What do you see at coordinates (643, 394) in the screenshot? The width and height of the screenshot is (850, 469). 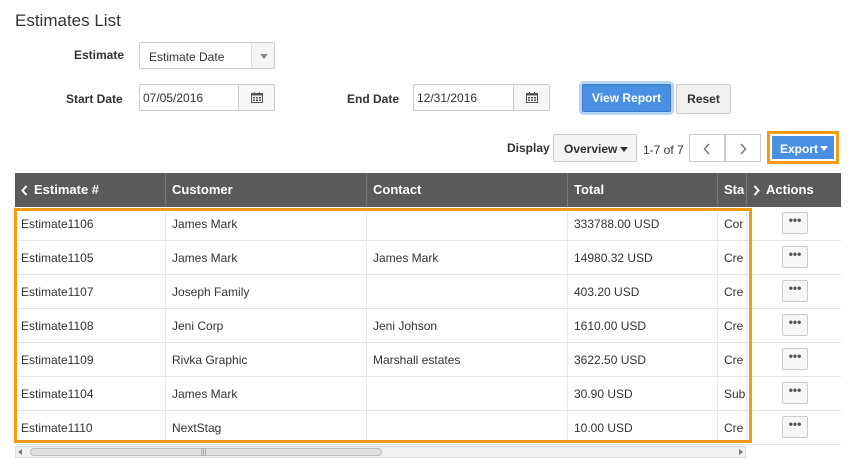 I see `cell-total: 30.90 USD` at bounding box center [643, 394].